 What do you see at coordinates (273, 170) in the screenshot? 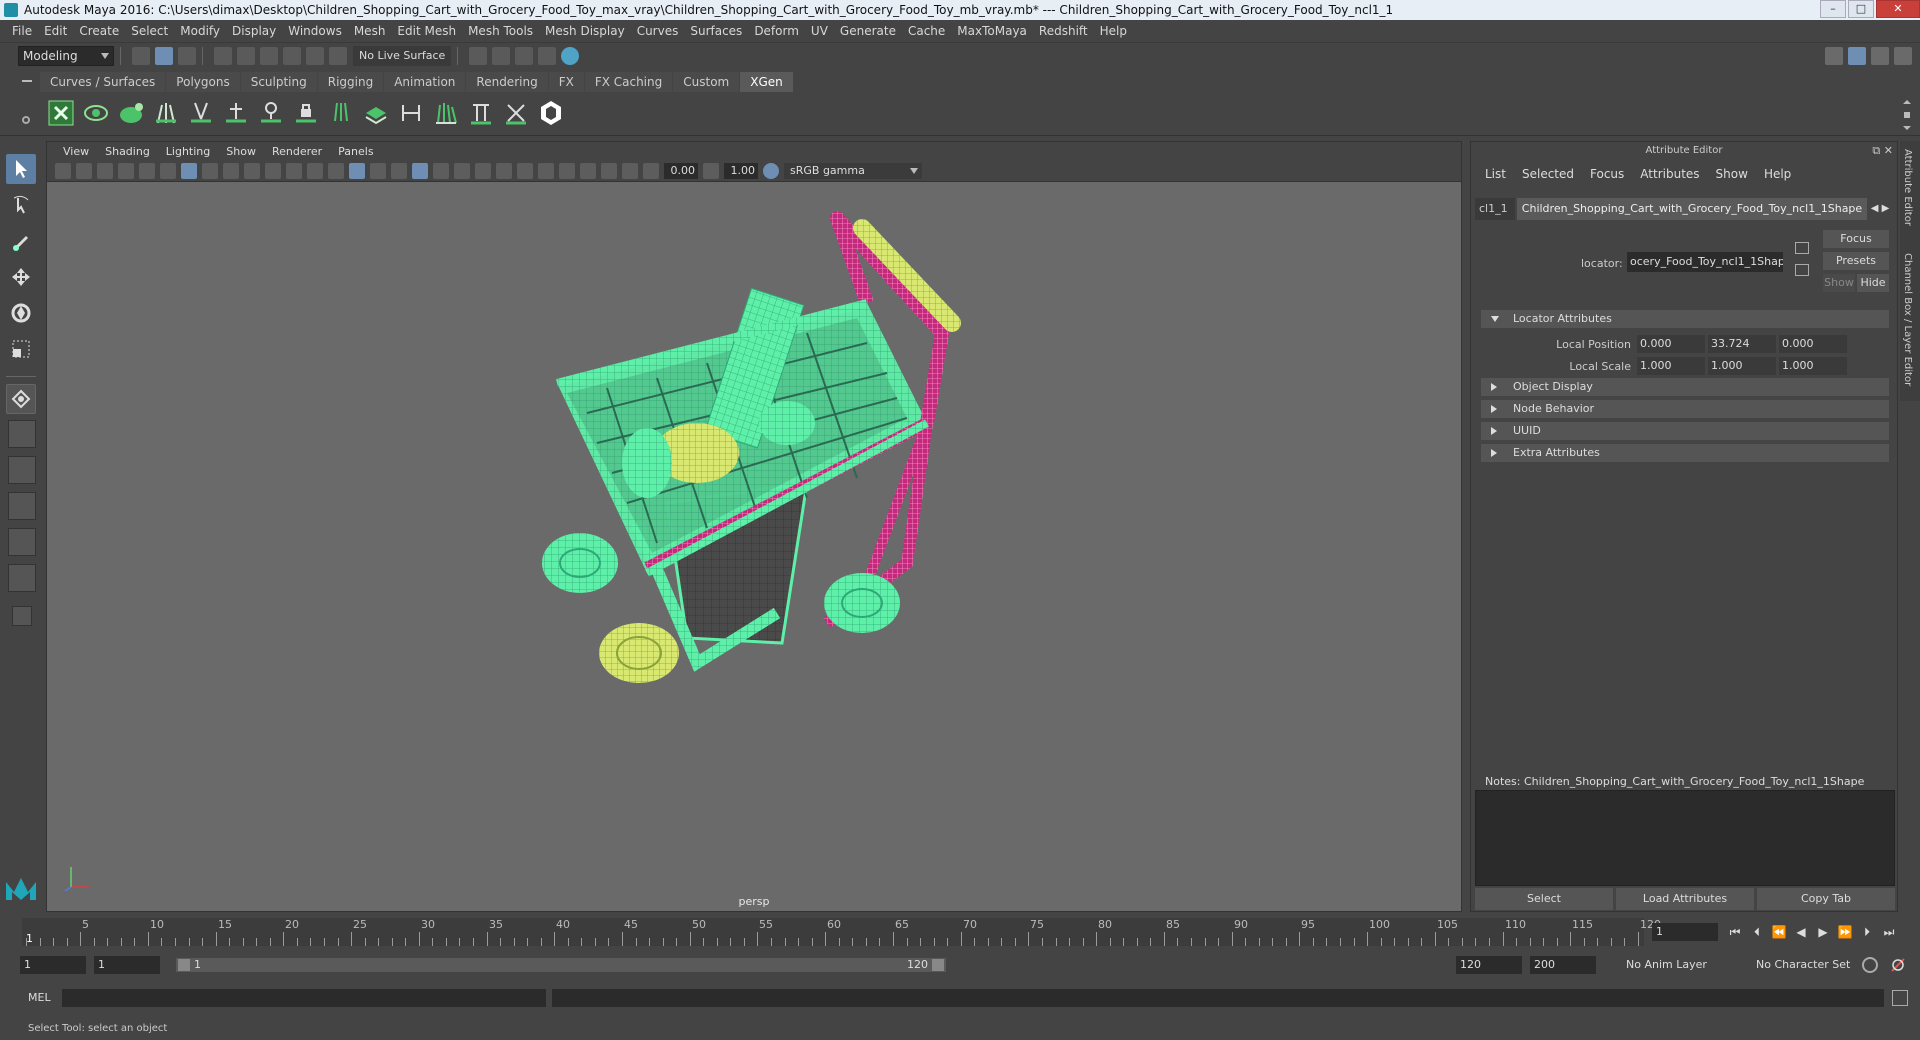
I see `field-chart-icon` at bounding box center [273, 170].